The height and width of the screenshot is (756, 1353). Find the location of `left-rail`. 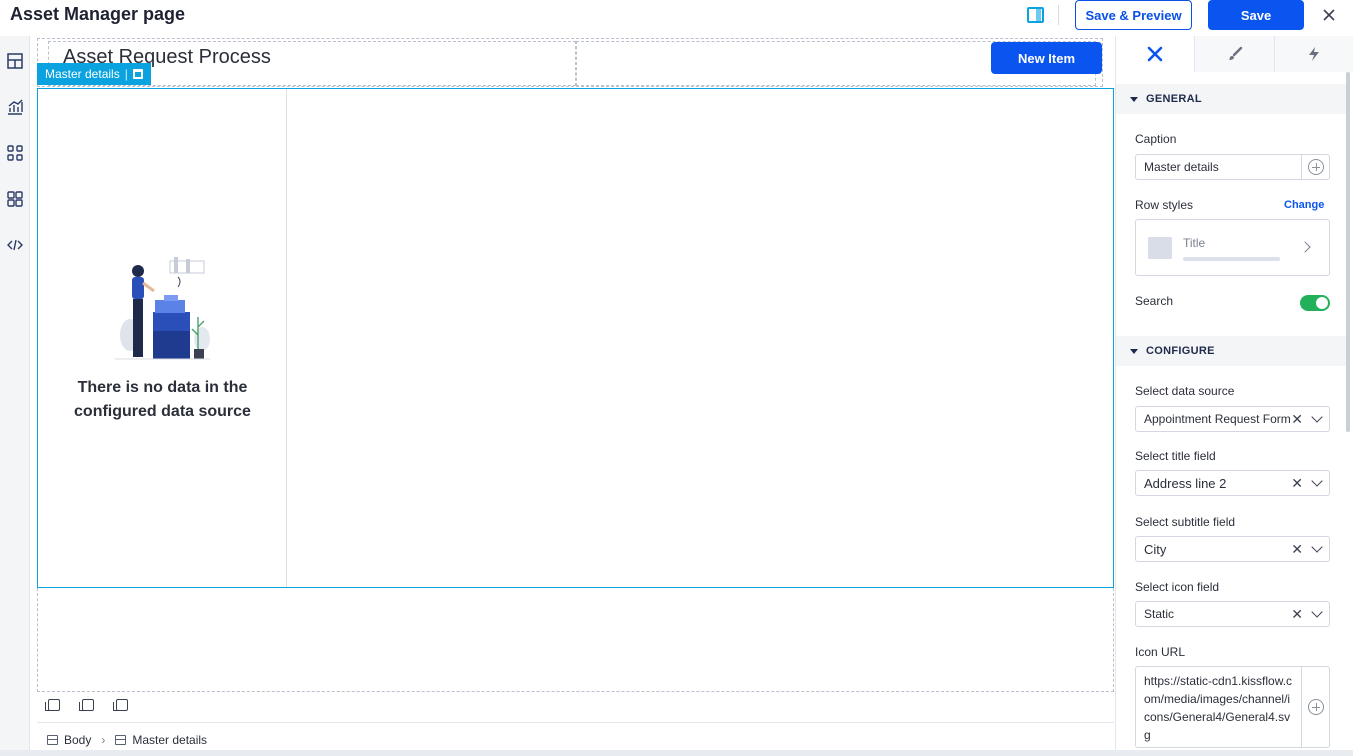

left-rail is located at coordinates (15, 396).